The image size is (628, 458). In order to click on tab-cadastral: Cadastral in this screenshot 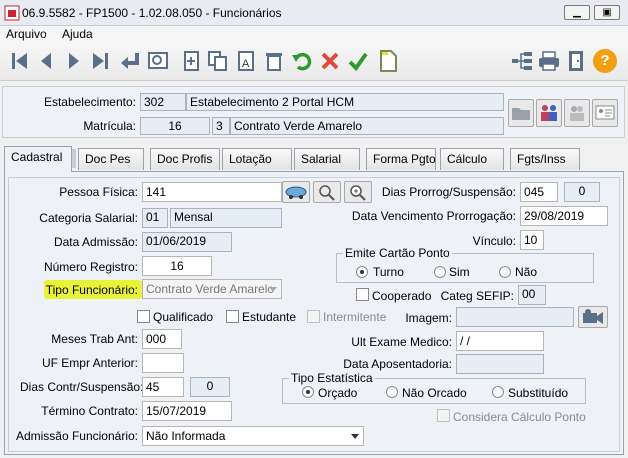, I will do `click(40, 159)`.